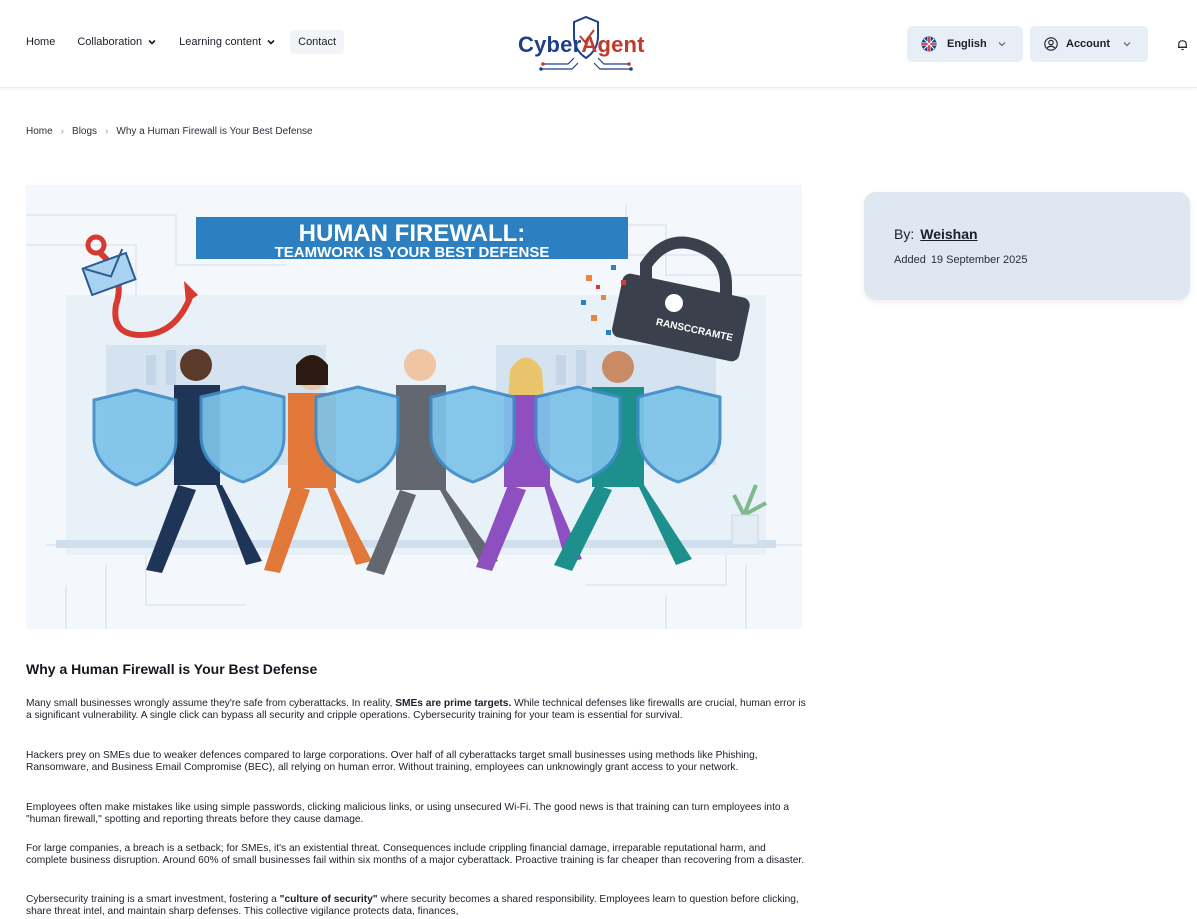  I want to click on logo-text-part2: Agent, so click(613, 44).